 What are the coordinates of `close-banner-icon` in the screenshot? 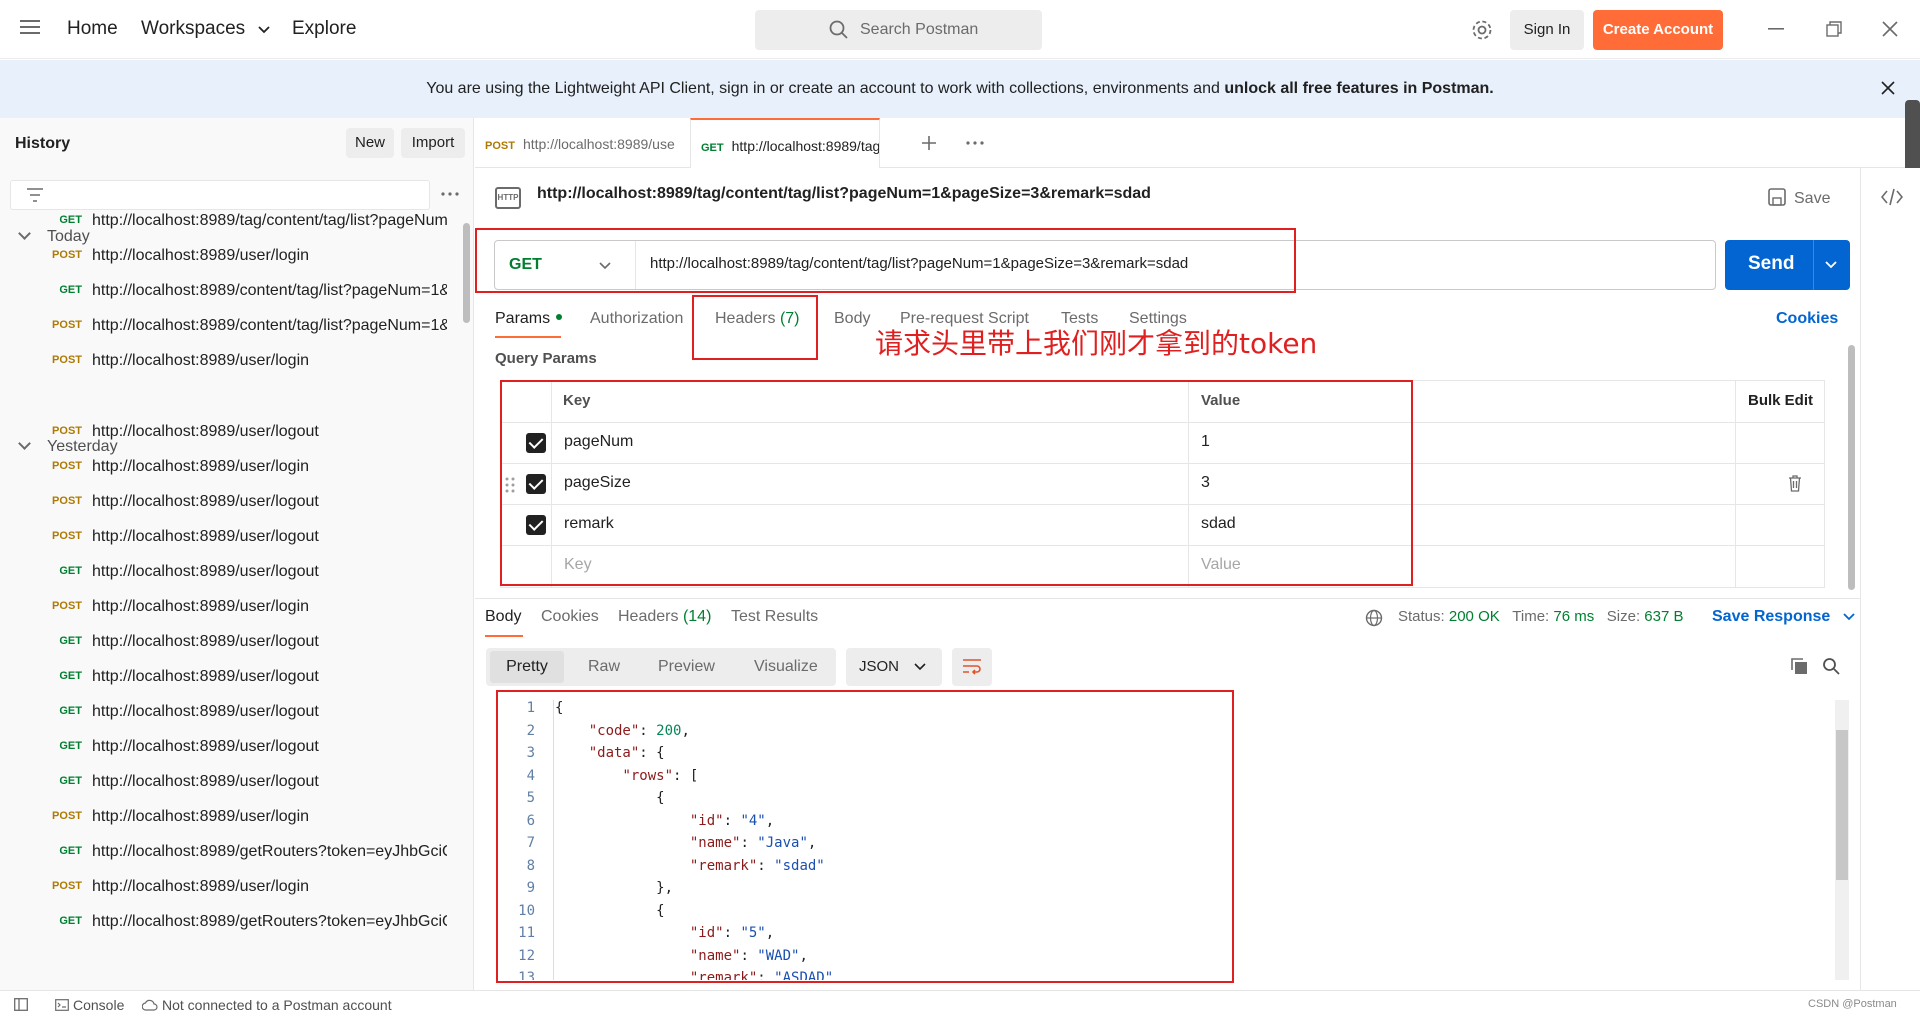 It's located at (1888, 88).